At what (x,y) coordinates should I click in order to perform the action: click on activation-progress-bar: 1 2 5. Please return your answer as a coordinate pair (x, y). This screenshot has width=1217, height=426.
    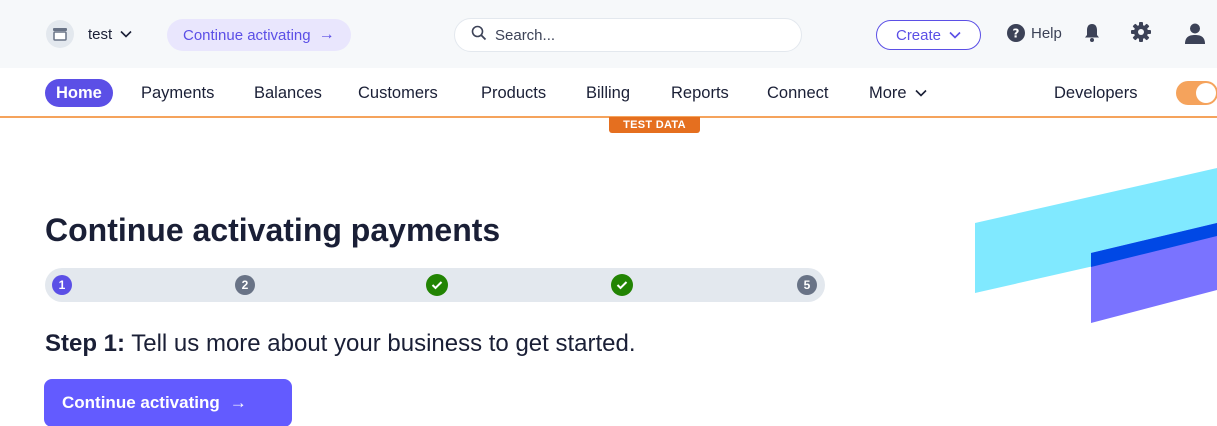
    Looking at the image, I should click on (435, 285).